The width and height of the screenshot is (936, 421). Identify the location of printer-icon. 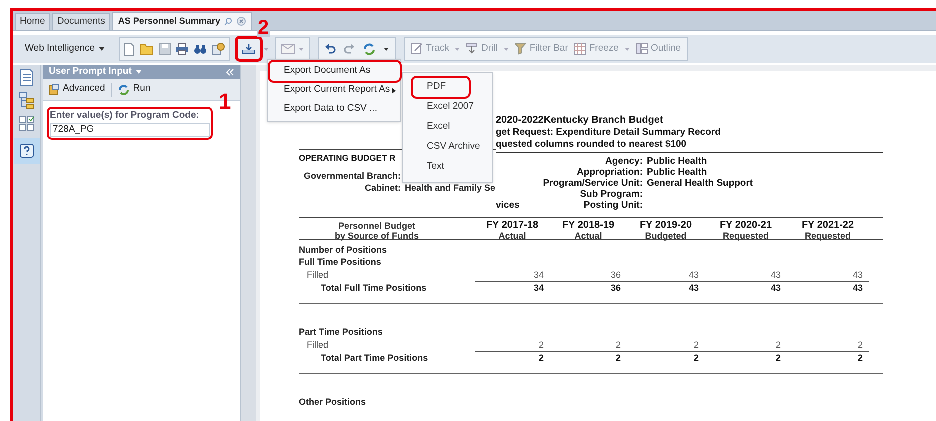
(183, 49).